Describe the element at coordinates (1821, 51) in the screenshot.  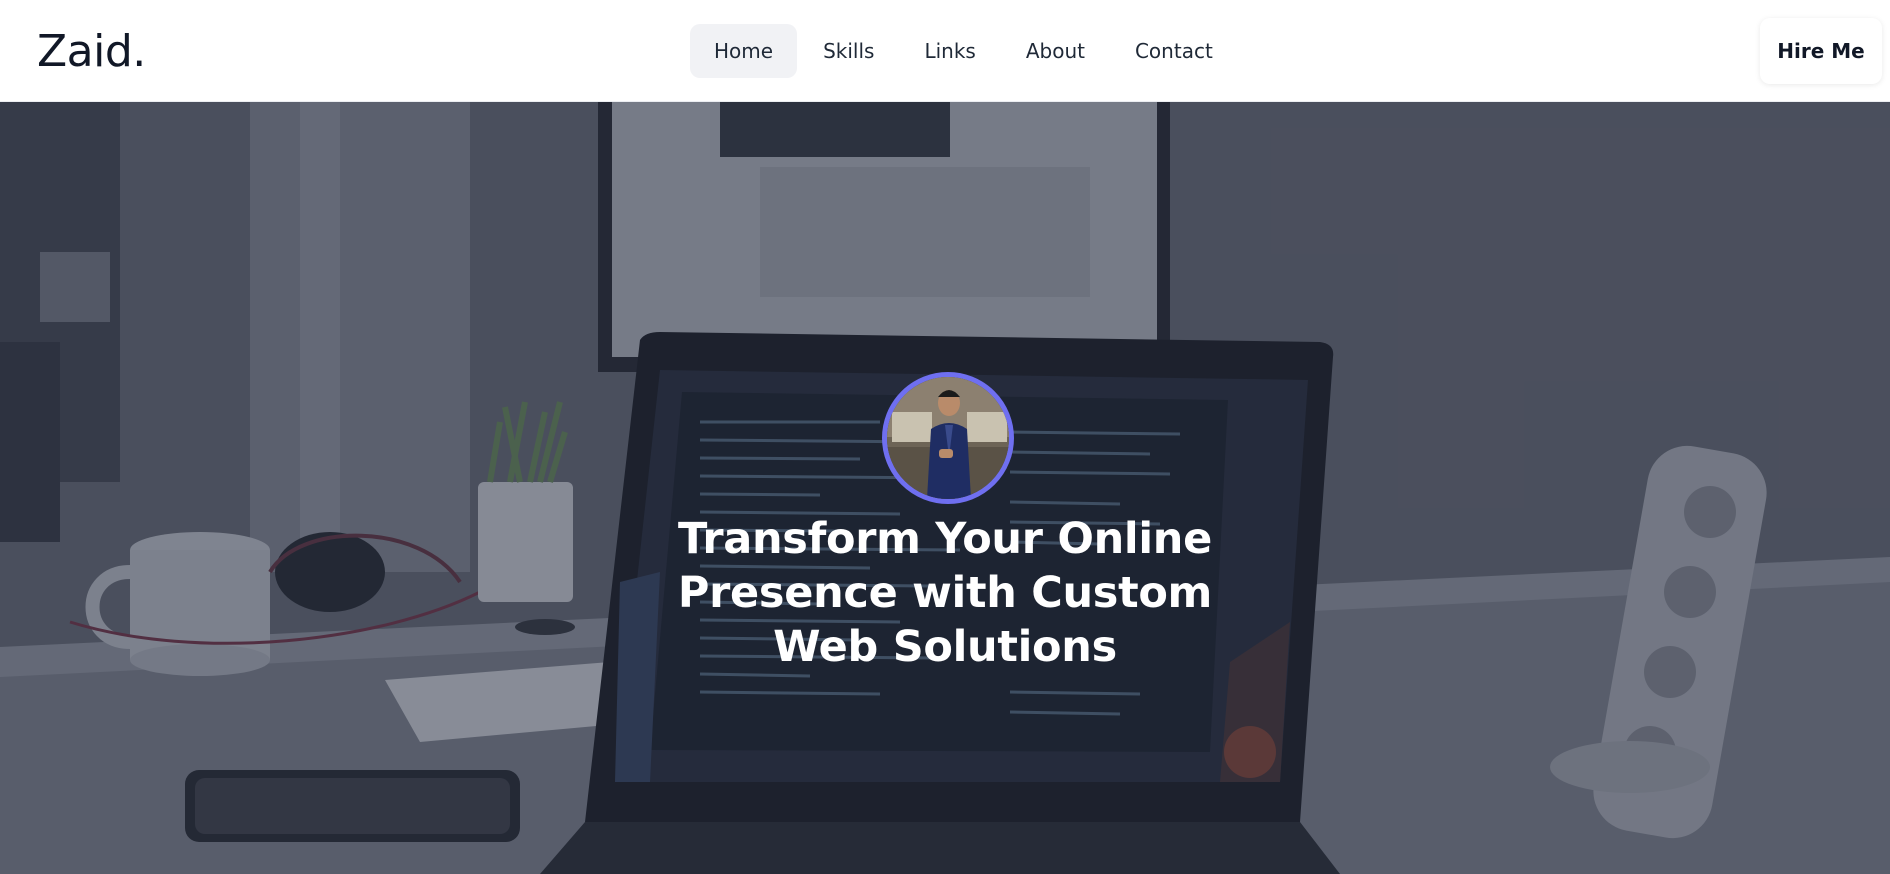
I see `hire-me-button: Hire Me` at that location.